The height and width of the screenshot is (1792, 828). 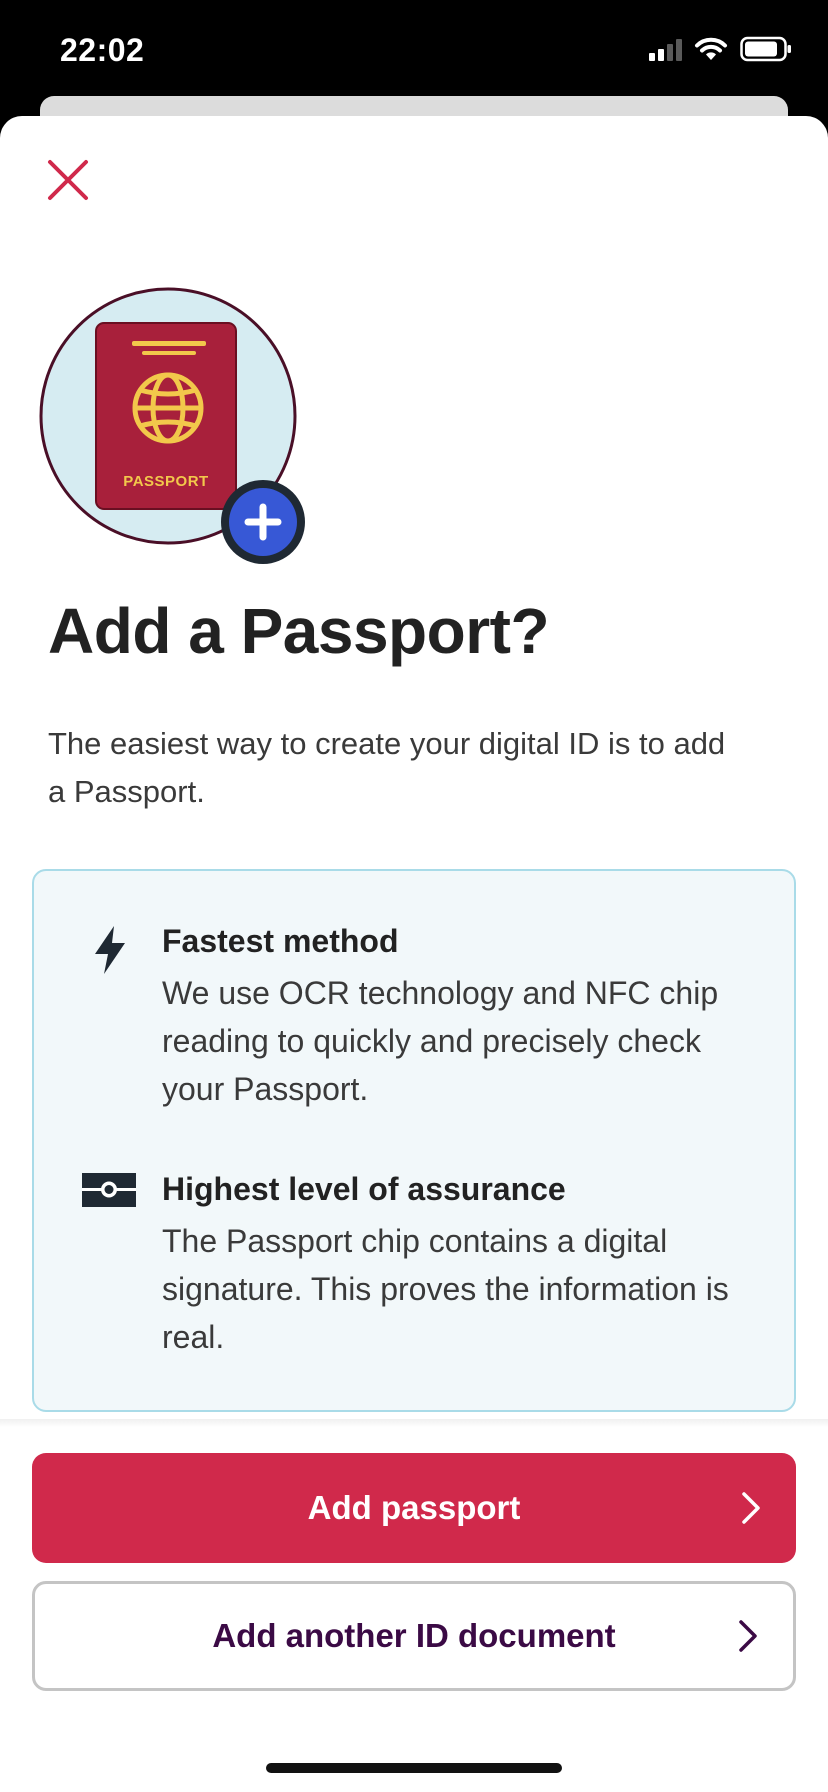 I want to click on page-title: Add a Passport?, so click(x=299, y=631).